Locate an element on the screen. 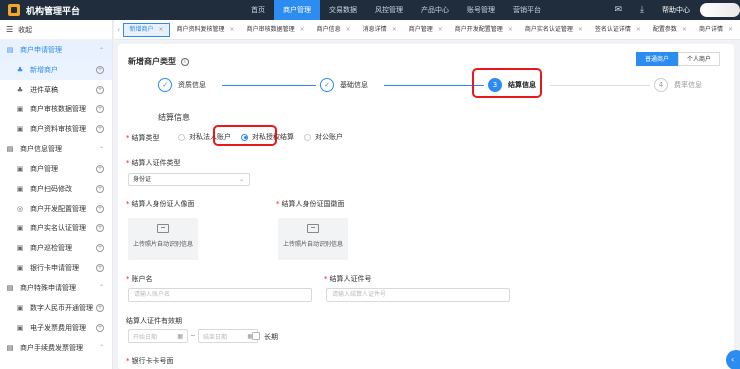  id-type-select: 身份证 ⌄ is located at coordinates (189, 179).